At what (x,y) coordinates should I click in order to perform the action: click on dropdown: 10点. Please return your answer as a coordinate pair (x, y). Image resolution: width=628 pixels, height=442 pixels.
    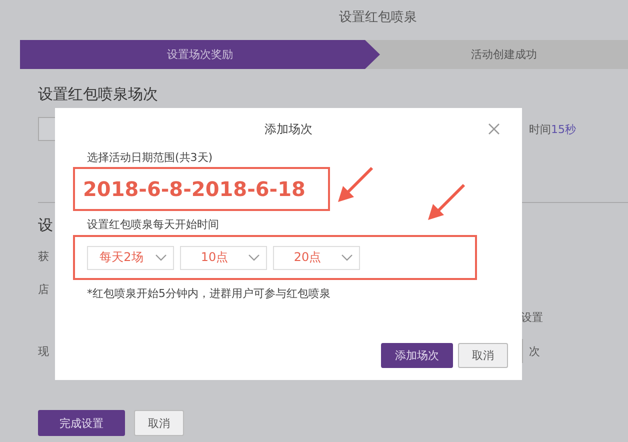
    Looking at the image, I should click on (223, 258).